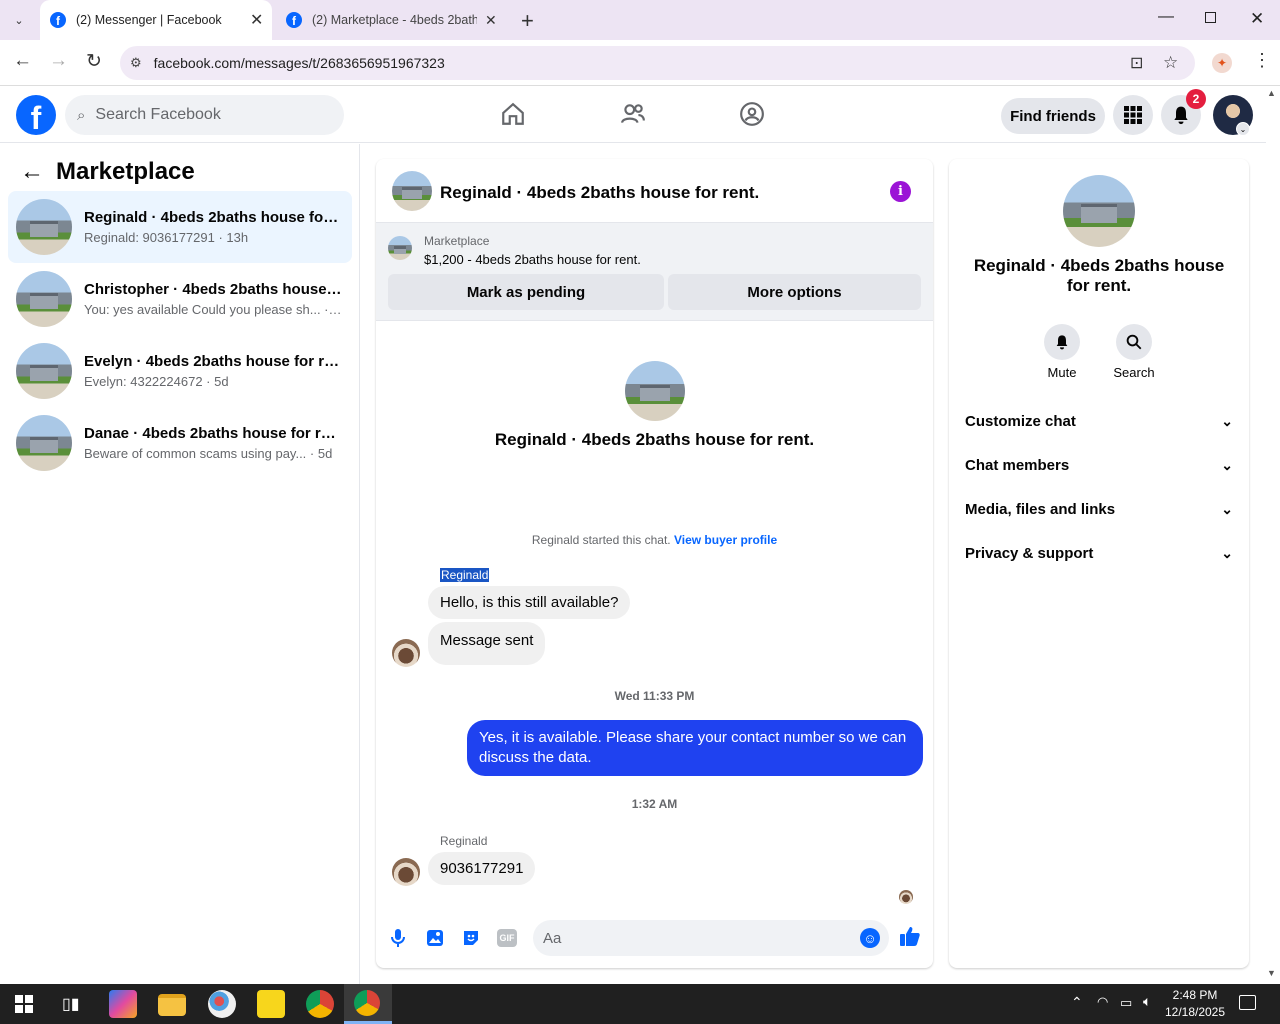 The width and height of the screenshot is (1280, 1024). Describe the element at coordinates (1099, 553) in the screenshot. I see `privacy-support-section: Privacy & support ⌄` at that location.